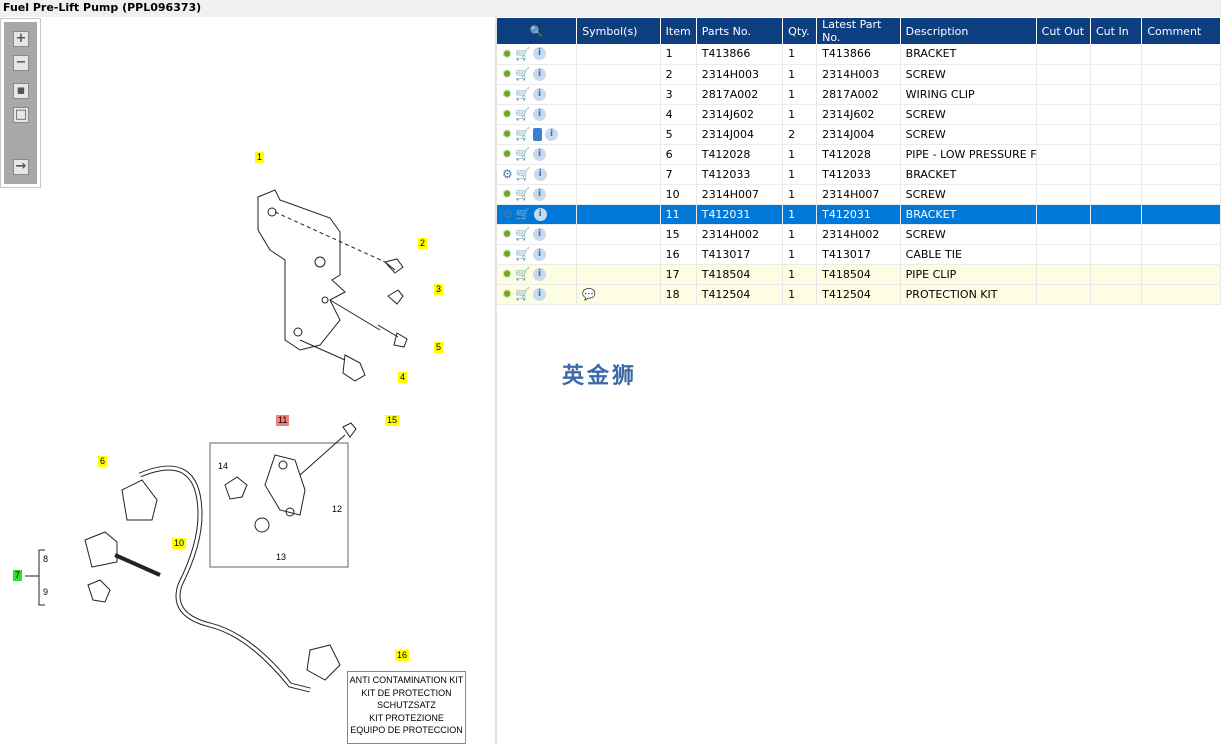  Describe the element at coordinates (1116, 31) in the screenshot. I see `header-col-8: Cut In` at that location.